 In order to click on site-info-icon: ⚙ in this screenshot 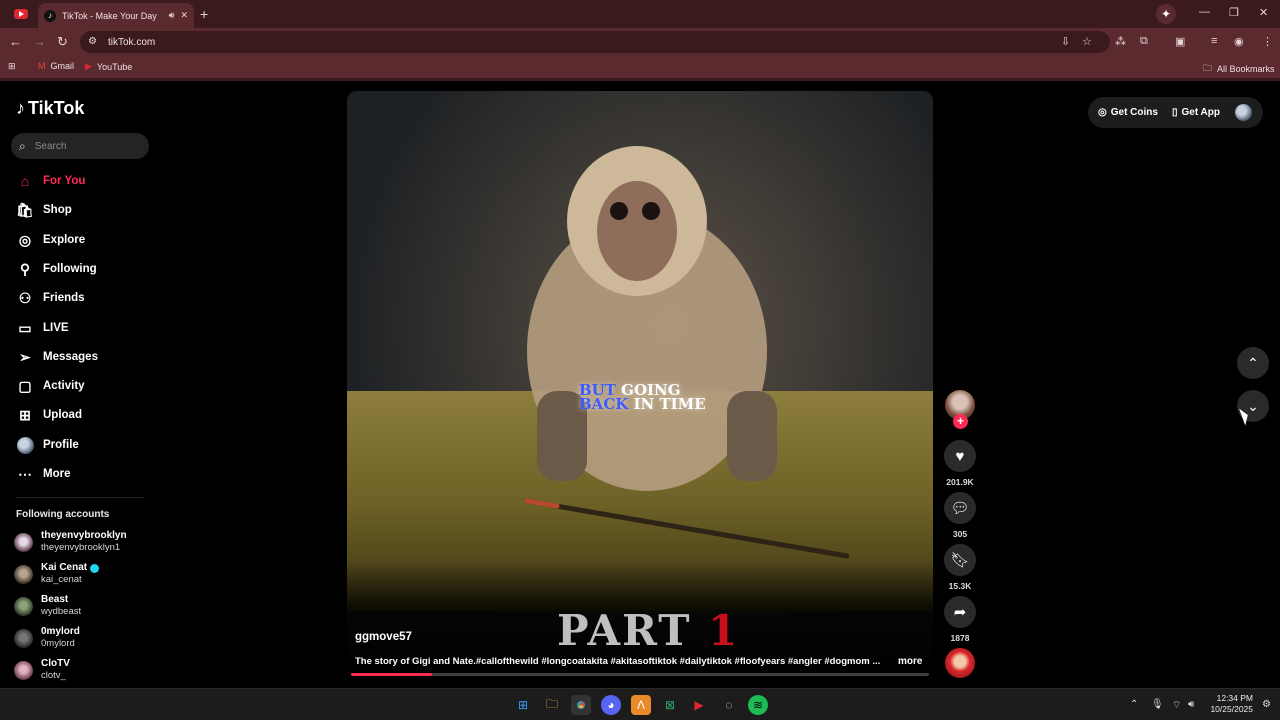, I will do `click(94, 42)`.